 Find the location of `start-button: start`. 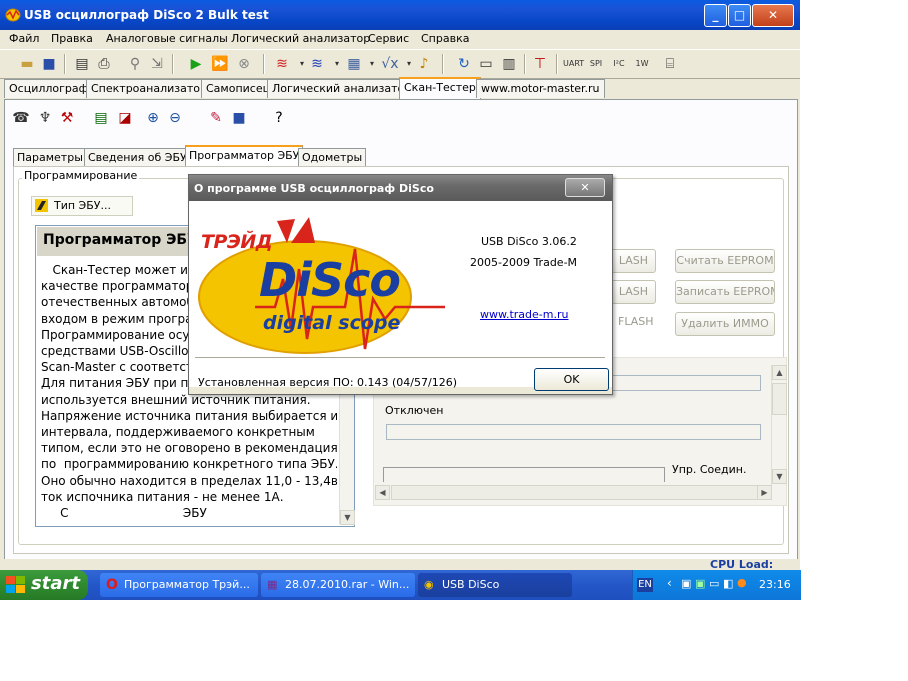

start-button: start is located at coordinates (44, 585).